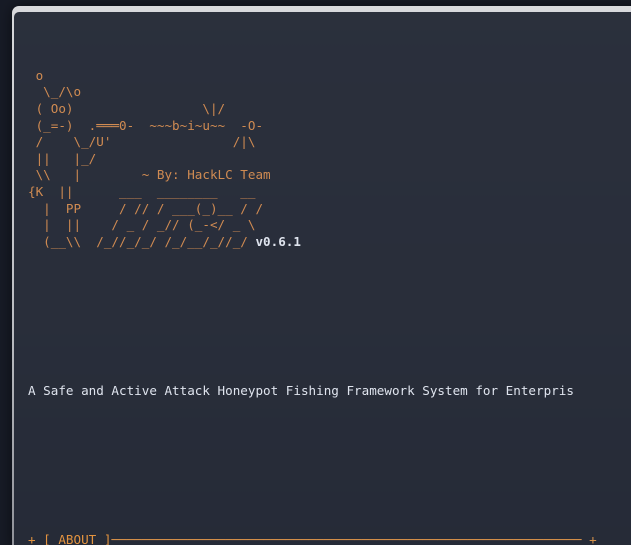 This screenshot has height=545, width=631. Describe the element at coordinates (142, 225) in the screenshot. I see `banner-line: | || / _ / _// (_-</ _ \` at that location.